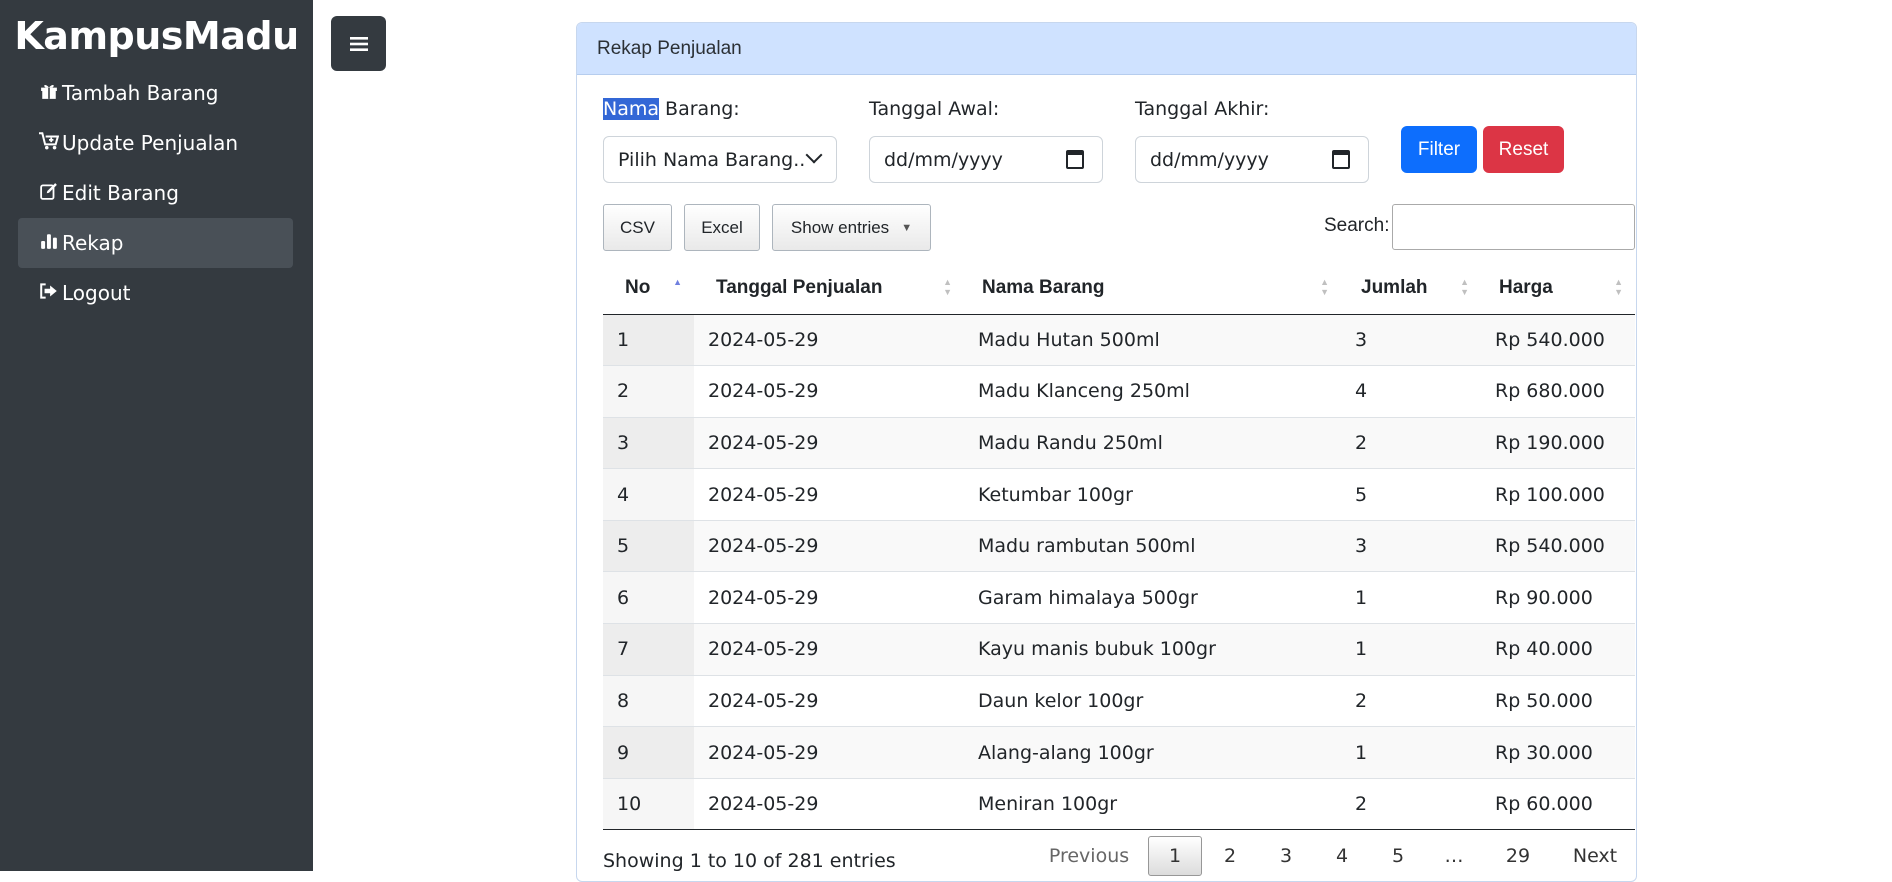 This screenshot has height=882, width=1892. Describe the element at coordinates (155, 293) in the screenshot. I see `sidebar-item-logout: Logout` at that location.